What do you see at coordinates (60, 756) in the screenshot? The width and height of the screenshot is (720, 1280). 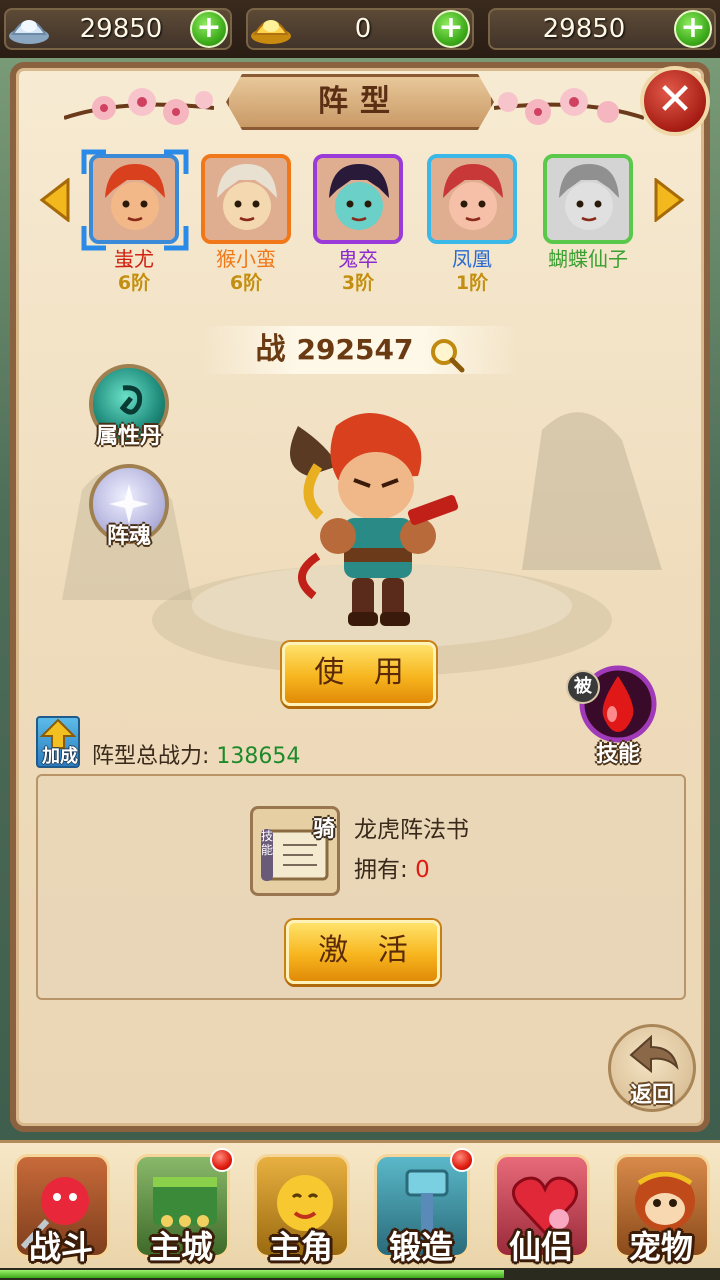 I see `bonus-icon-label: 加成` at bounding box center [60, 756].